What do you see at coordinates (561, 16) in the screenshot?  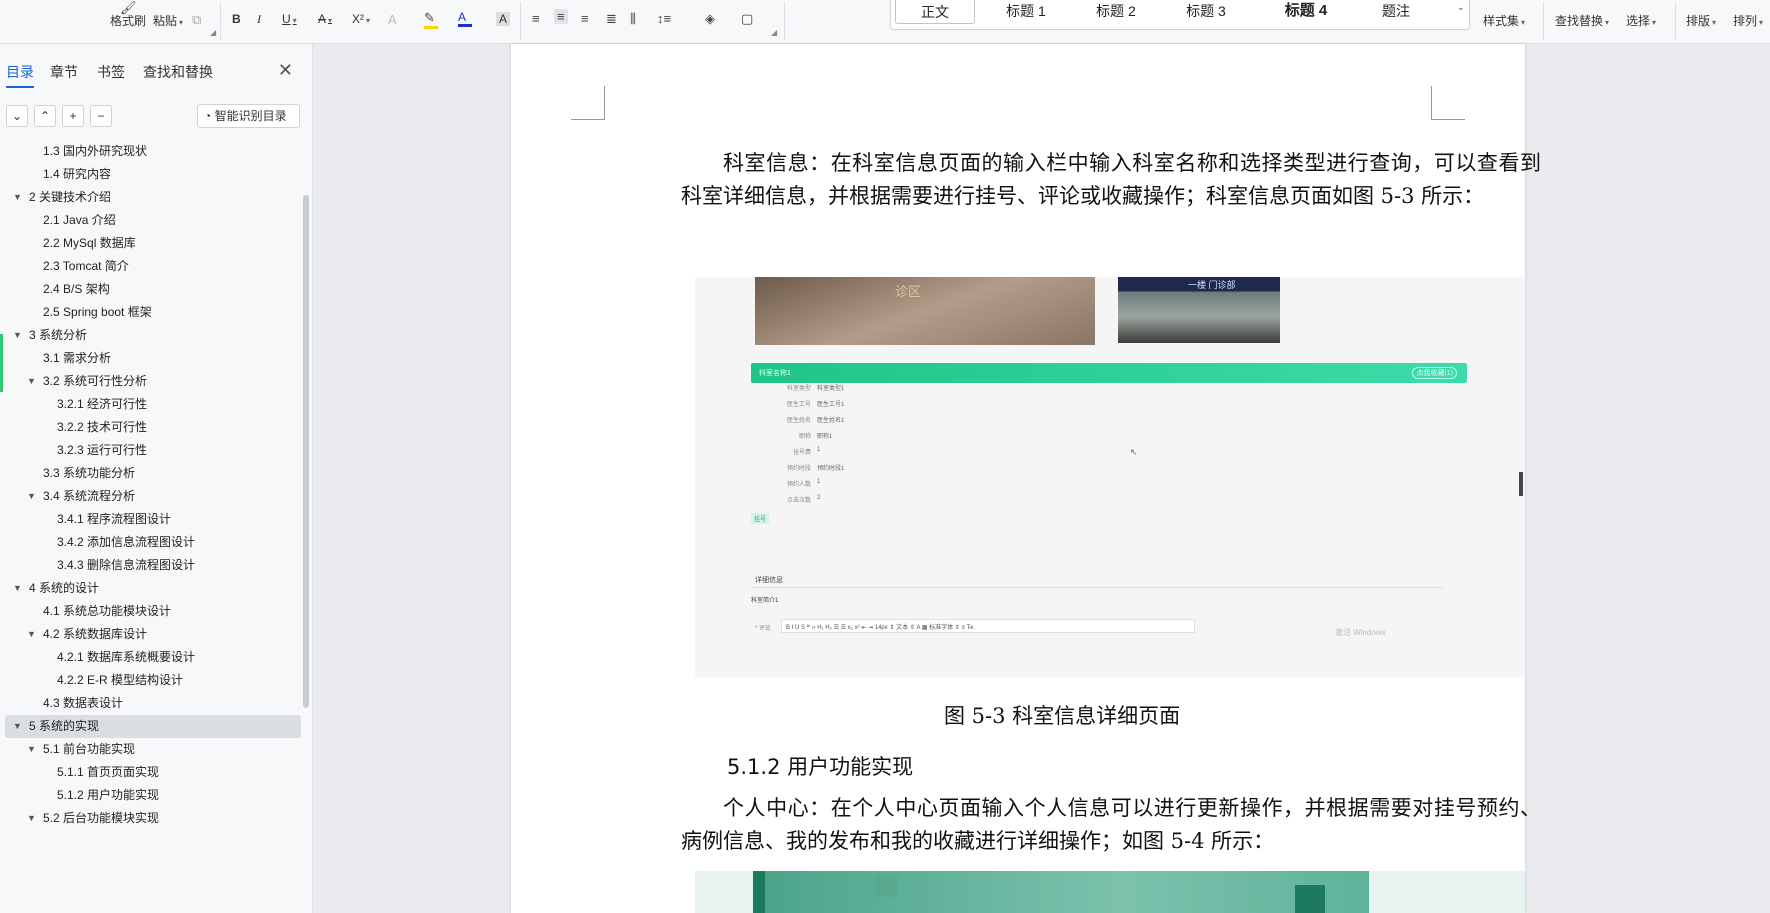 I see `align-center-icon: ≡` at bounding box center [561, 16].